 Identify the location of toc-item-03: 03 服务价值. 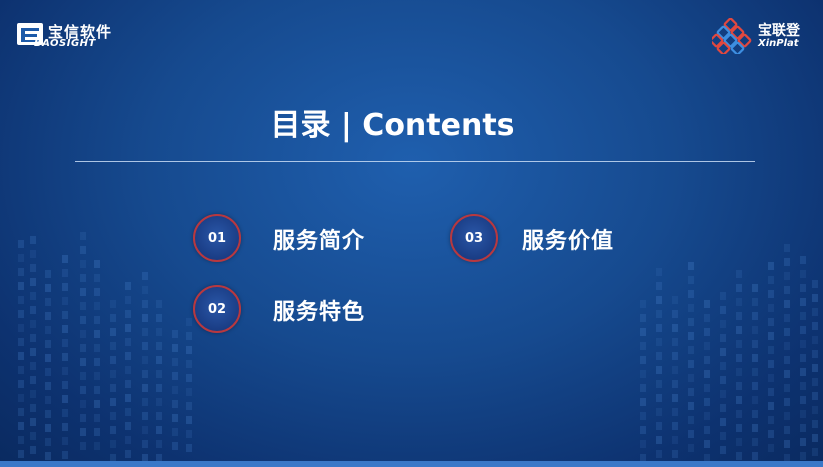
(550, 239).